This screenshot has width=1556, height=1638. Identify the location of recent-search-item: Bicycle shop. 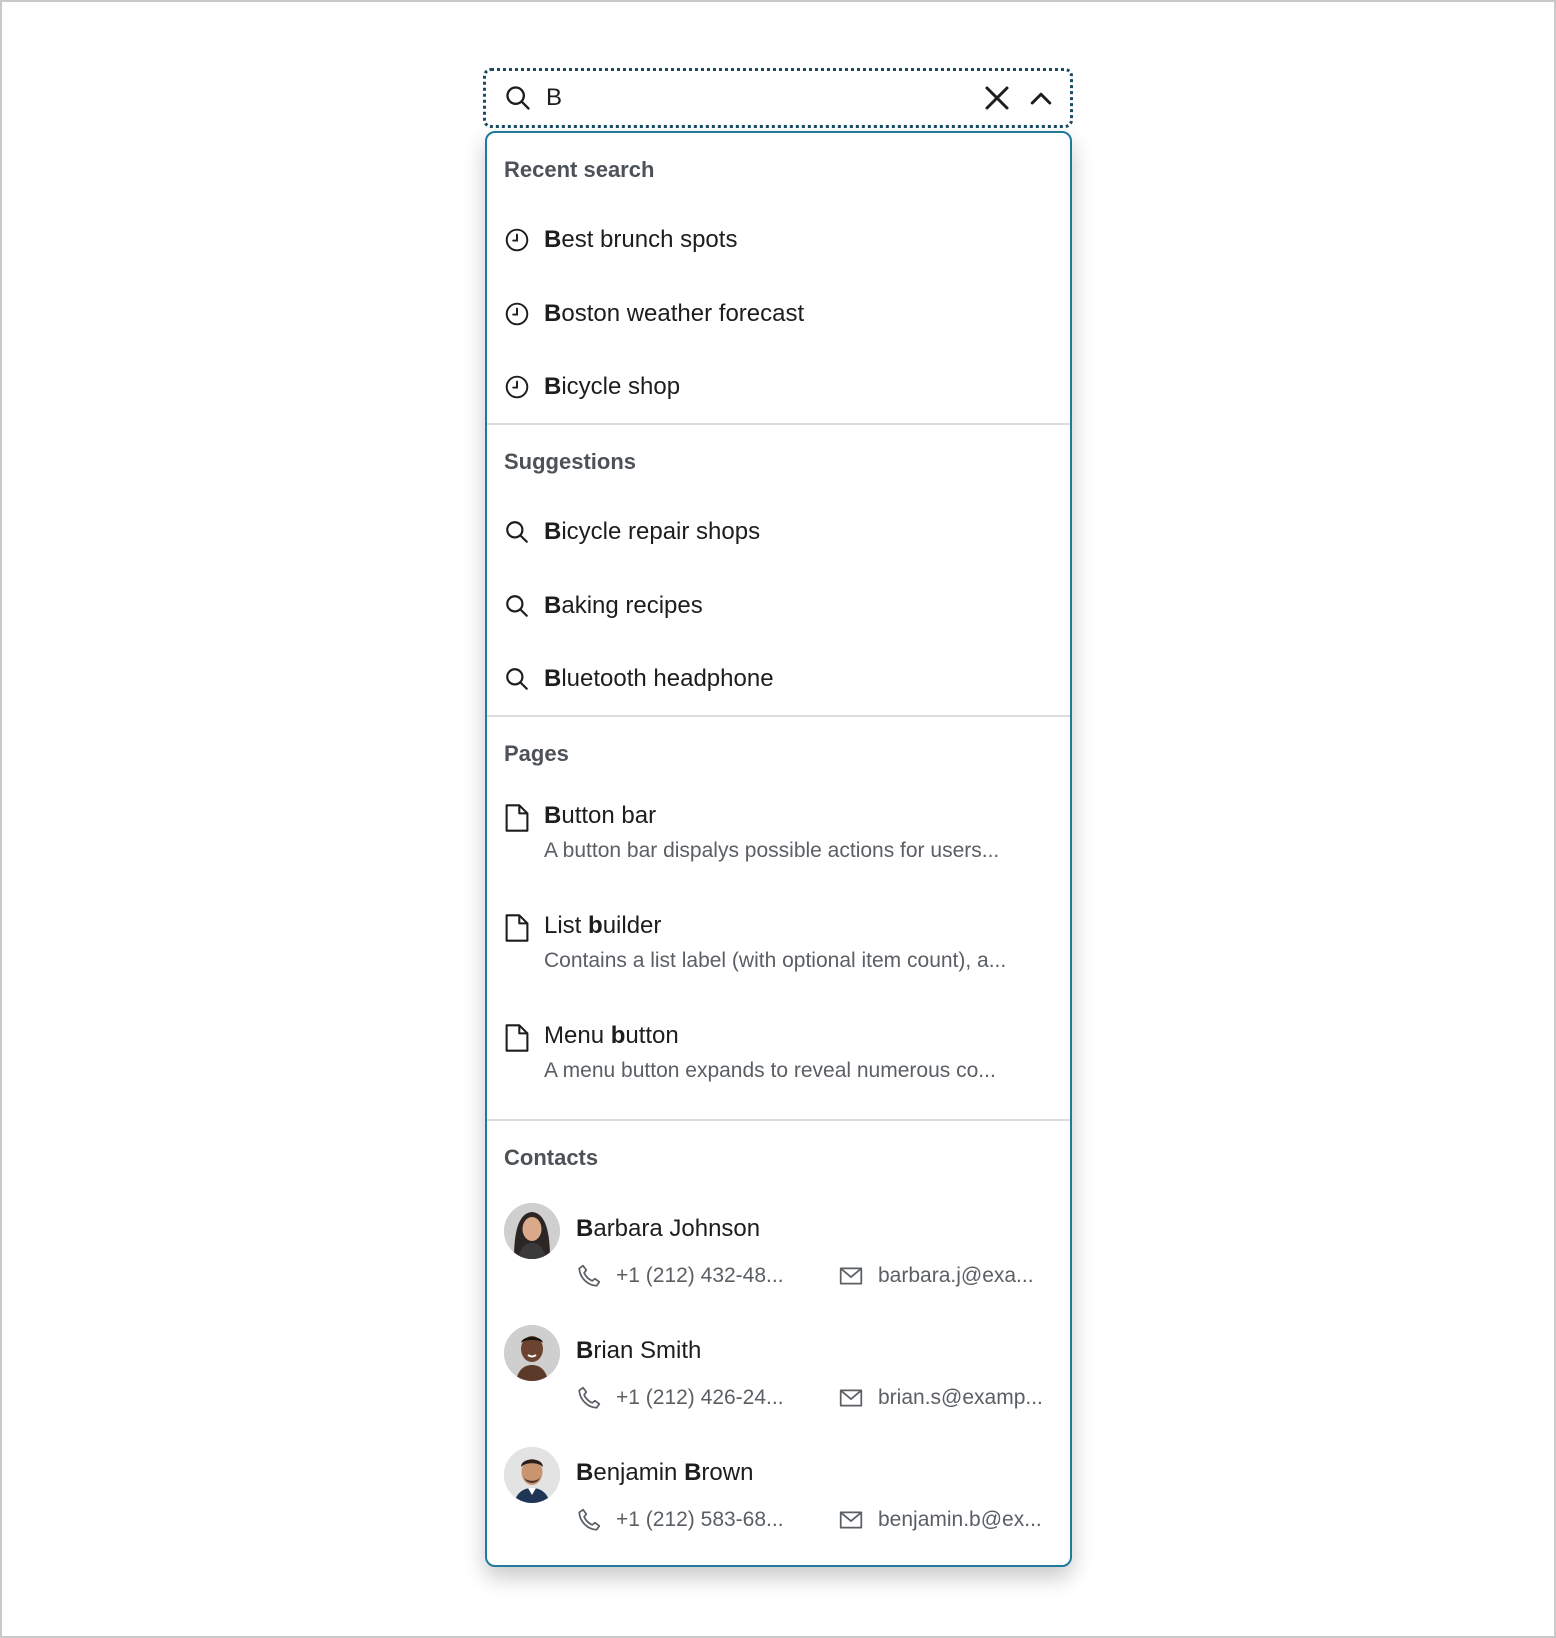
(778, 387).